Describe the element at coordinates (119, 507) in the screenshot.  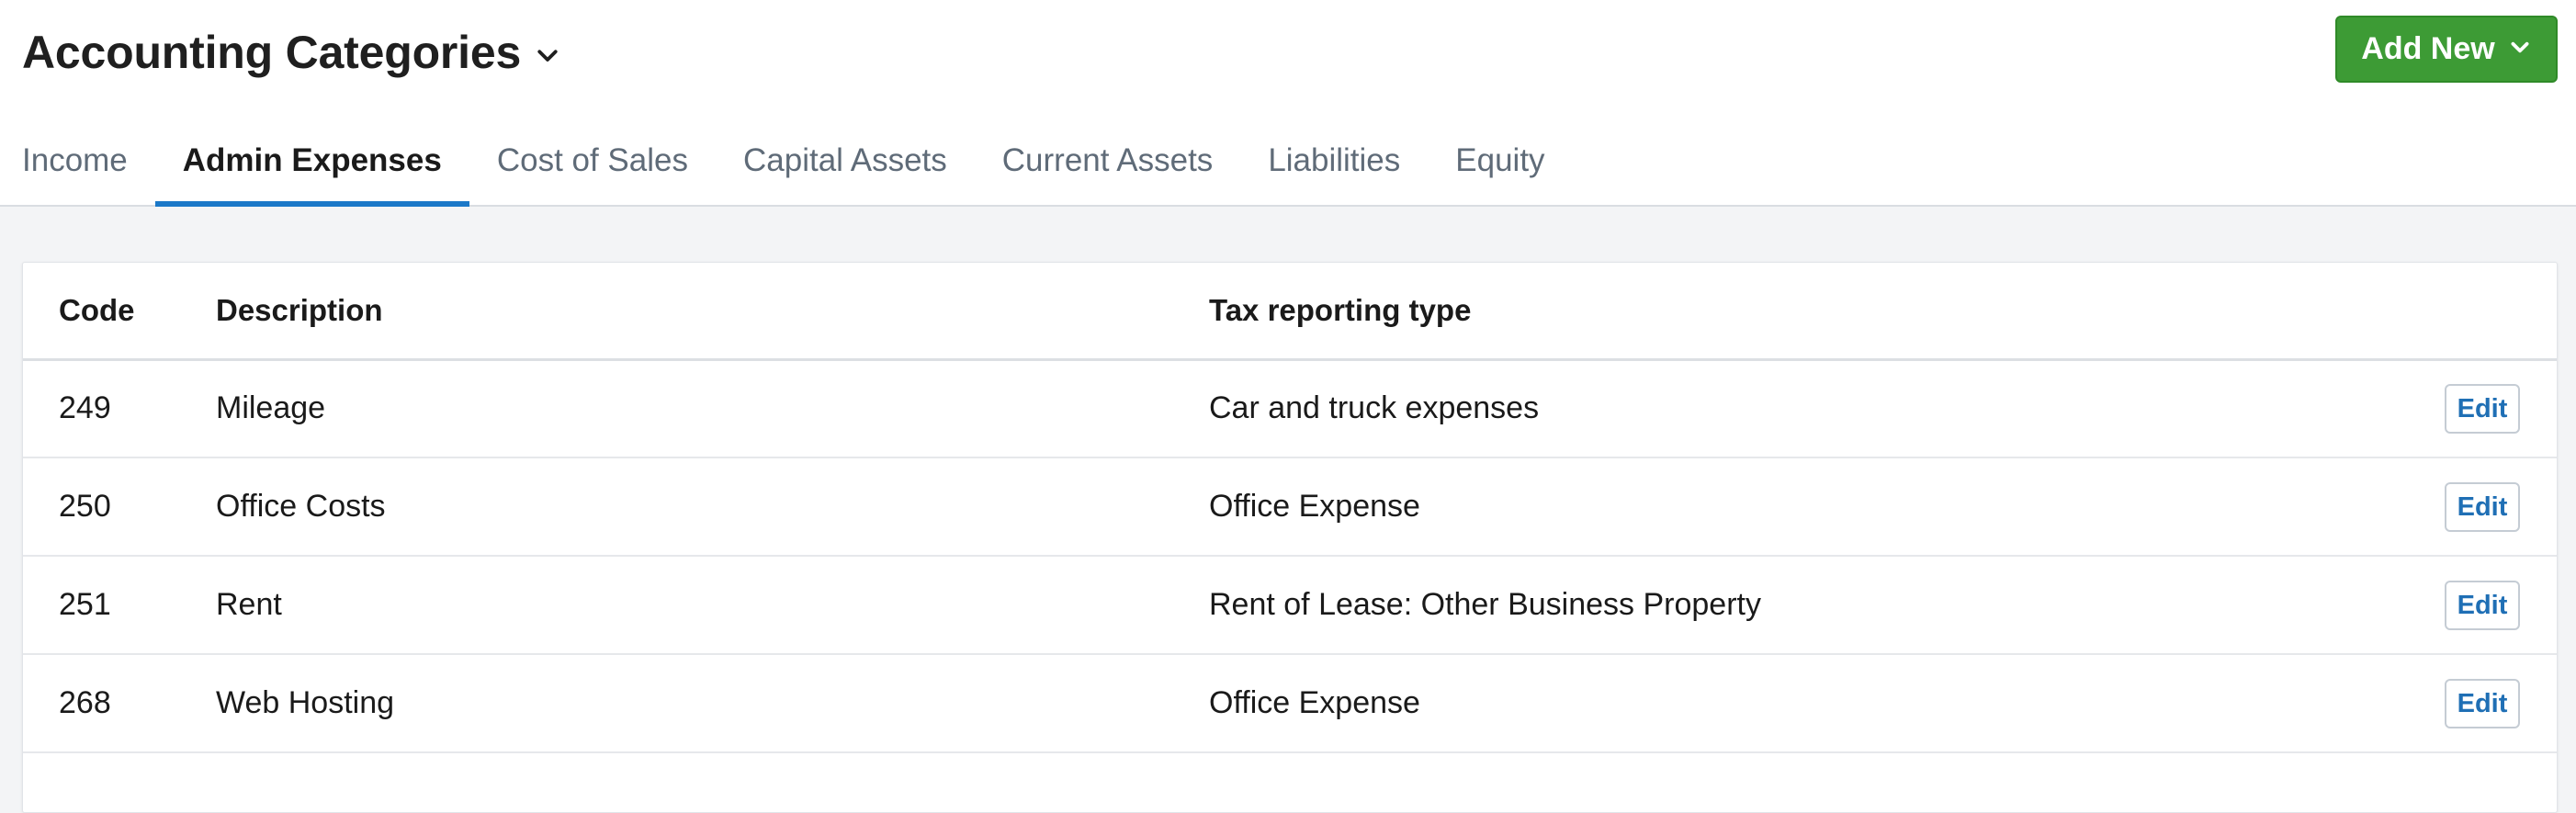
I see `row-code: 250` at that location.